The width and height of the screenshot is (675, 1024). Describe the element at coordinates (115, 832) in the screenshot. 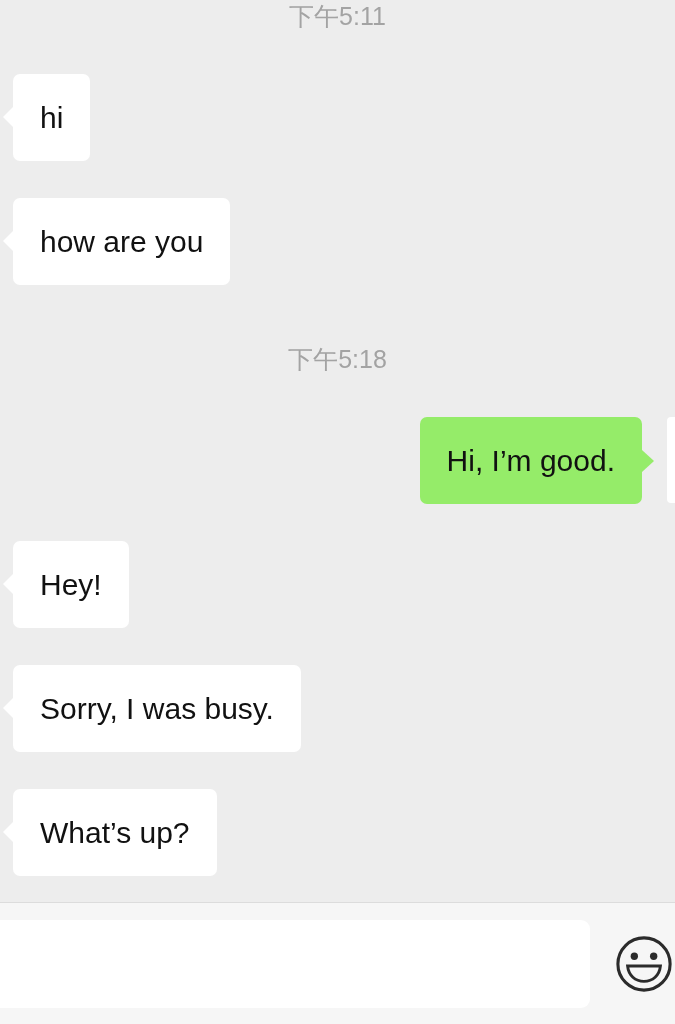

I see `message-bubble: What’s up?` at that location.